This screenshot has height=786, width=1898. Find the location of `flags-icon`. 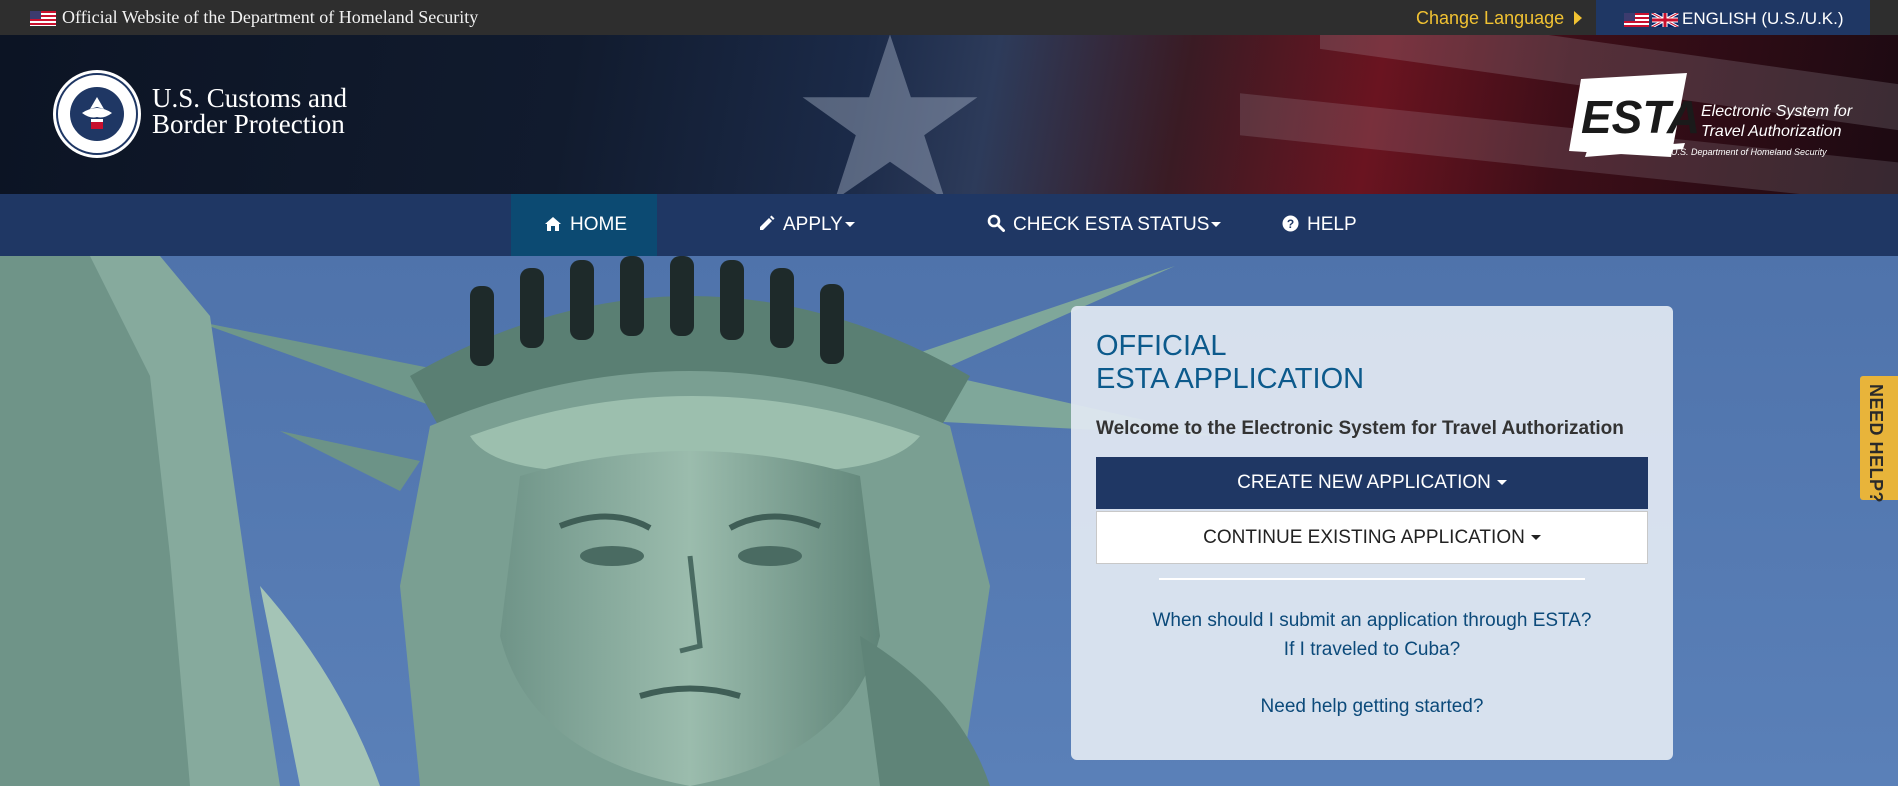

flags-icon is located at coordinates (1652, 21).